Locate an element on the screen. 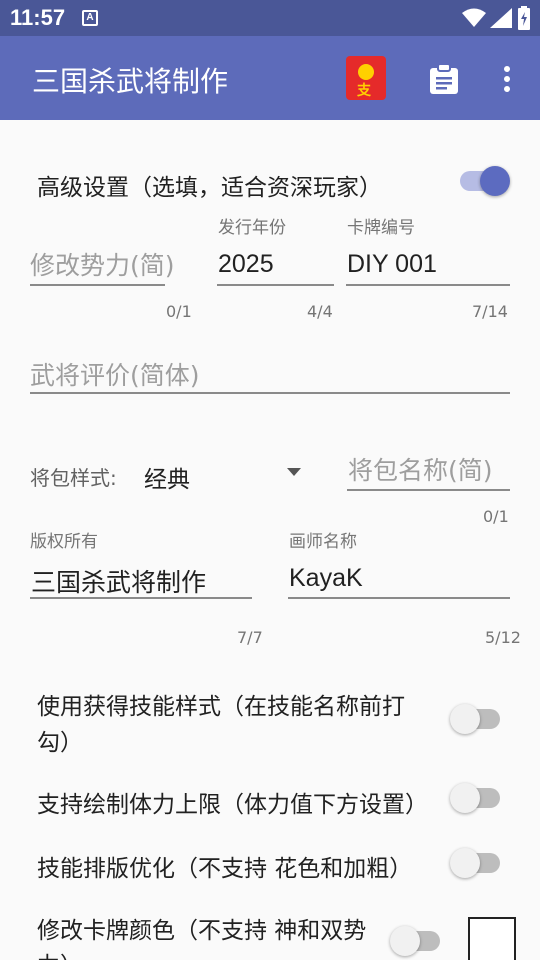  copyright-counter: 7/7 is located at coordinates (250, 637).